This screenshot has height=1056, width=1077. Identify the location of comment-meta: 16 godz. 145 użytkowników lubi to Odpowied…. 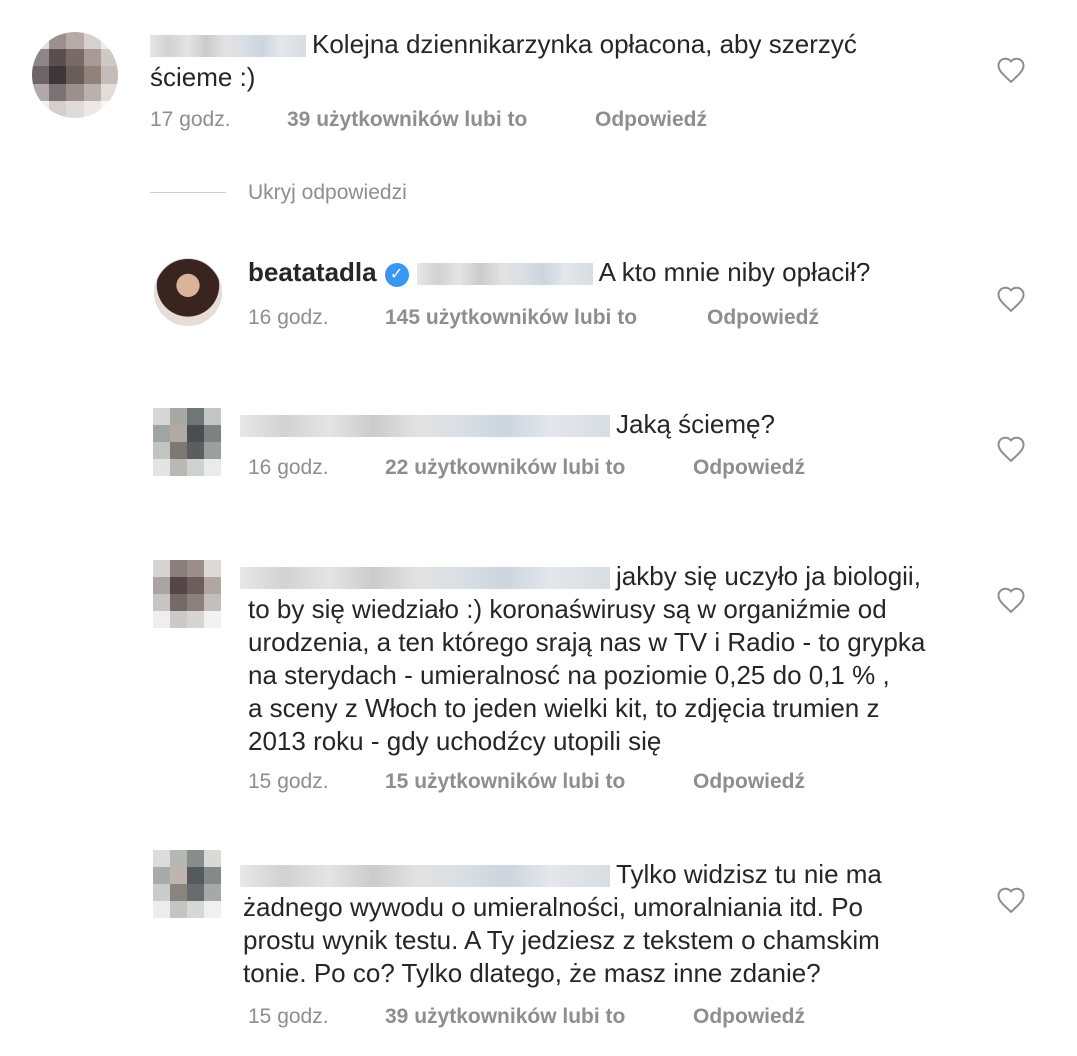
(533, 318).